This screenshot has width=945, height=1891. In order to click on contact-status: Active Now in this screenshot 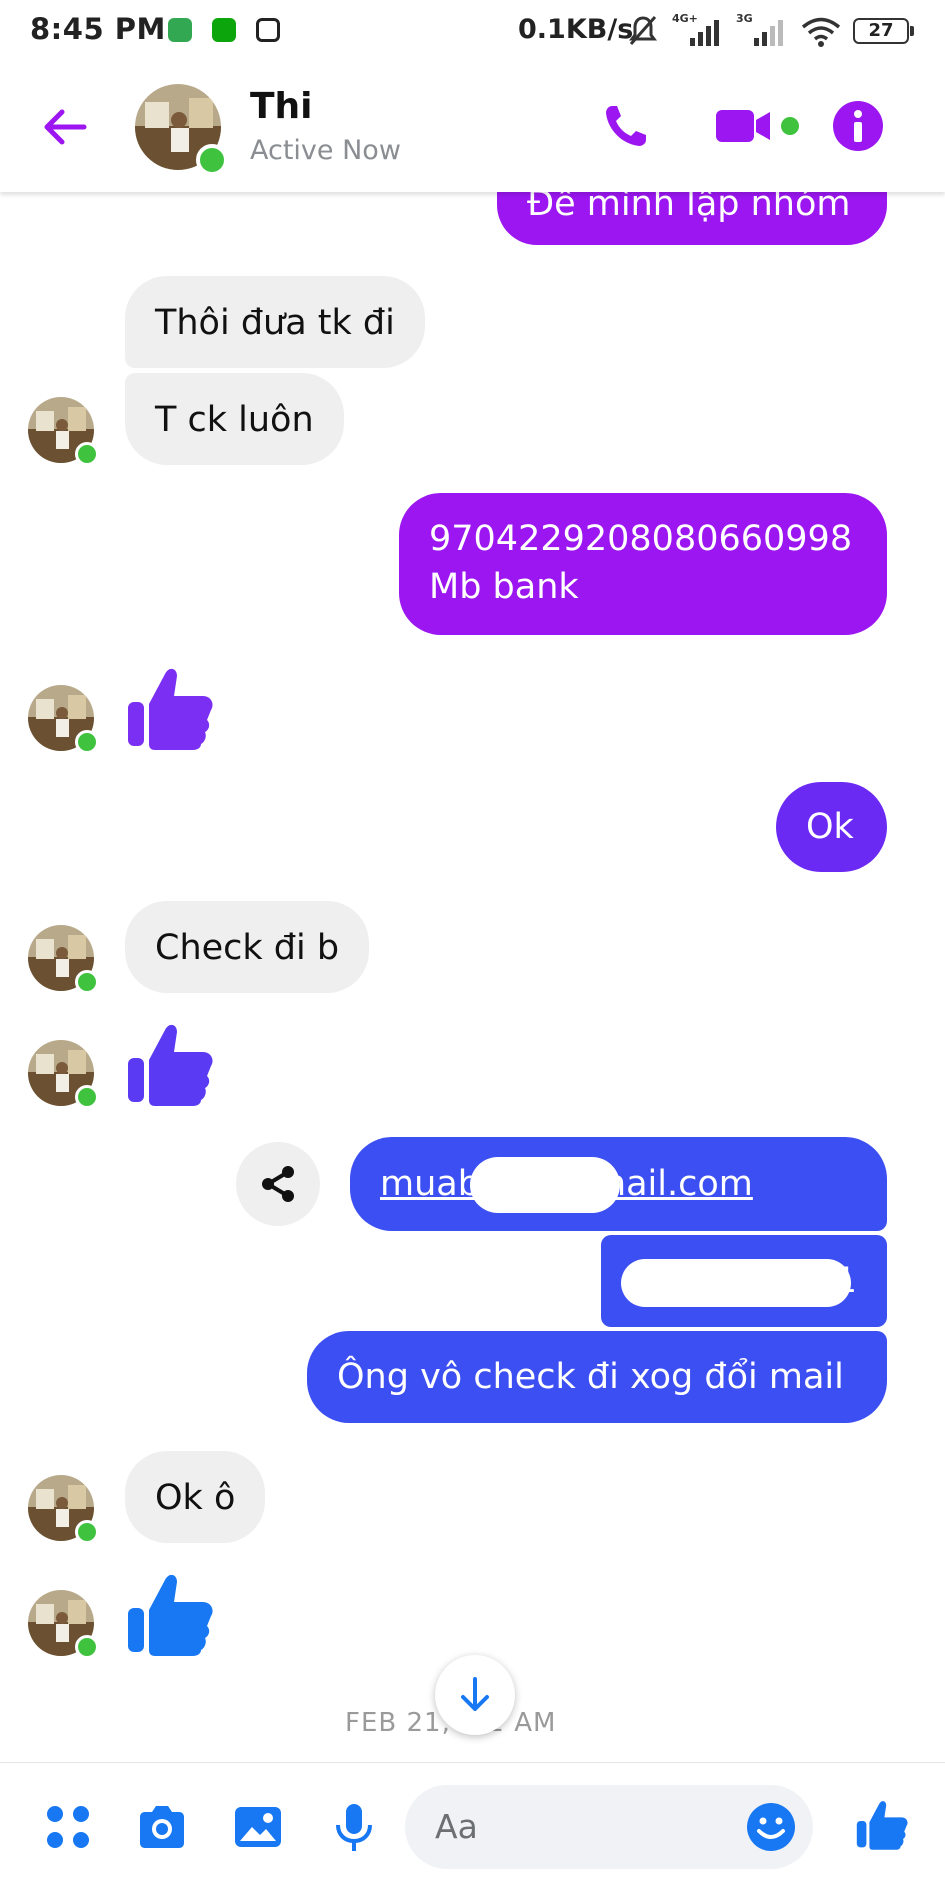, I will do `click(325, 150)`.